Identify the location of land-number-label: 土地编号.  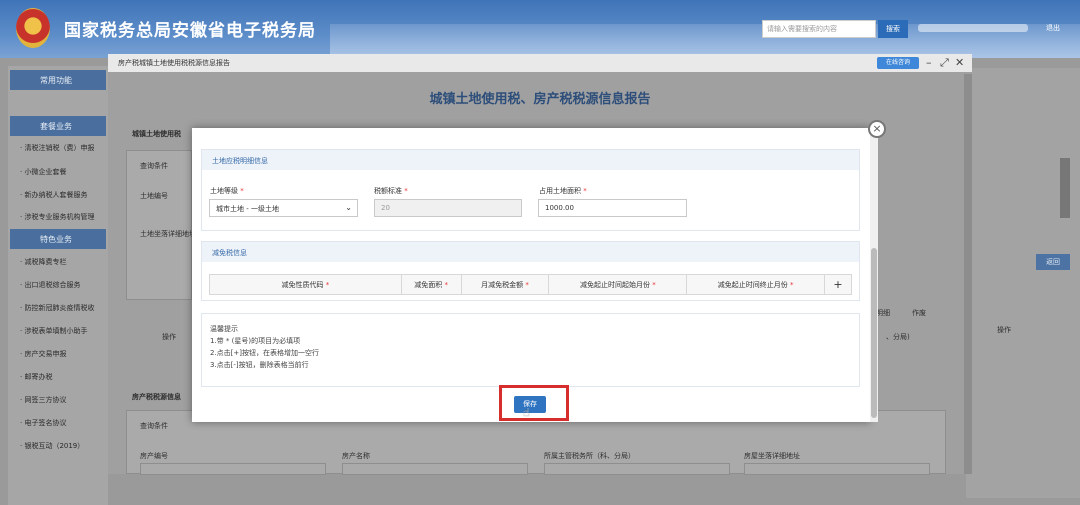
(154, 196).